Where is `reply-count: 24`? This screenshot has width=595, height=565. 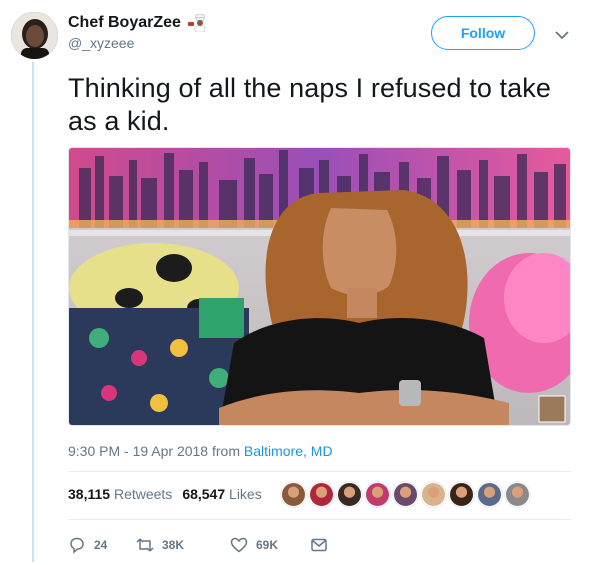
reply-count: 24 is located at coordinates (101, 545).